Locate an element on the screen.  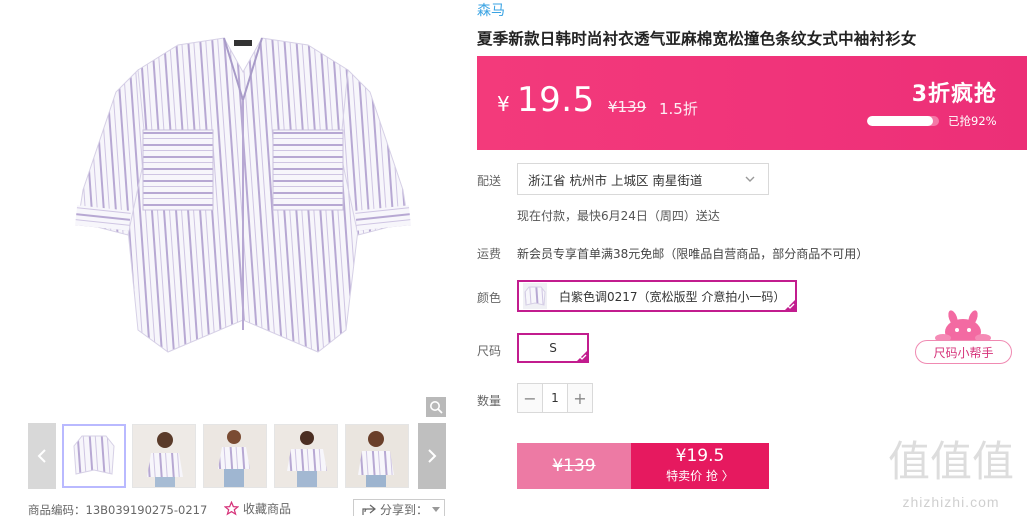
shirt-swatch-image is located at coordinates (535, 296).